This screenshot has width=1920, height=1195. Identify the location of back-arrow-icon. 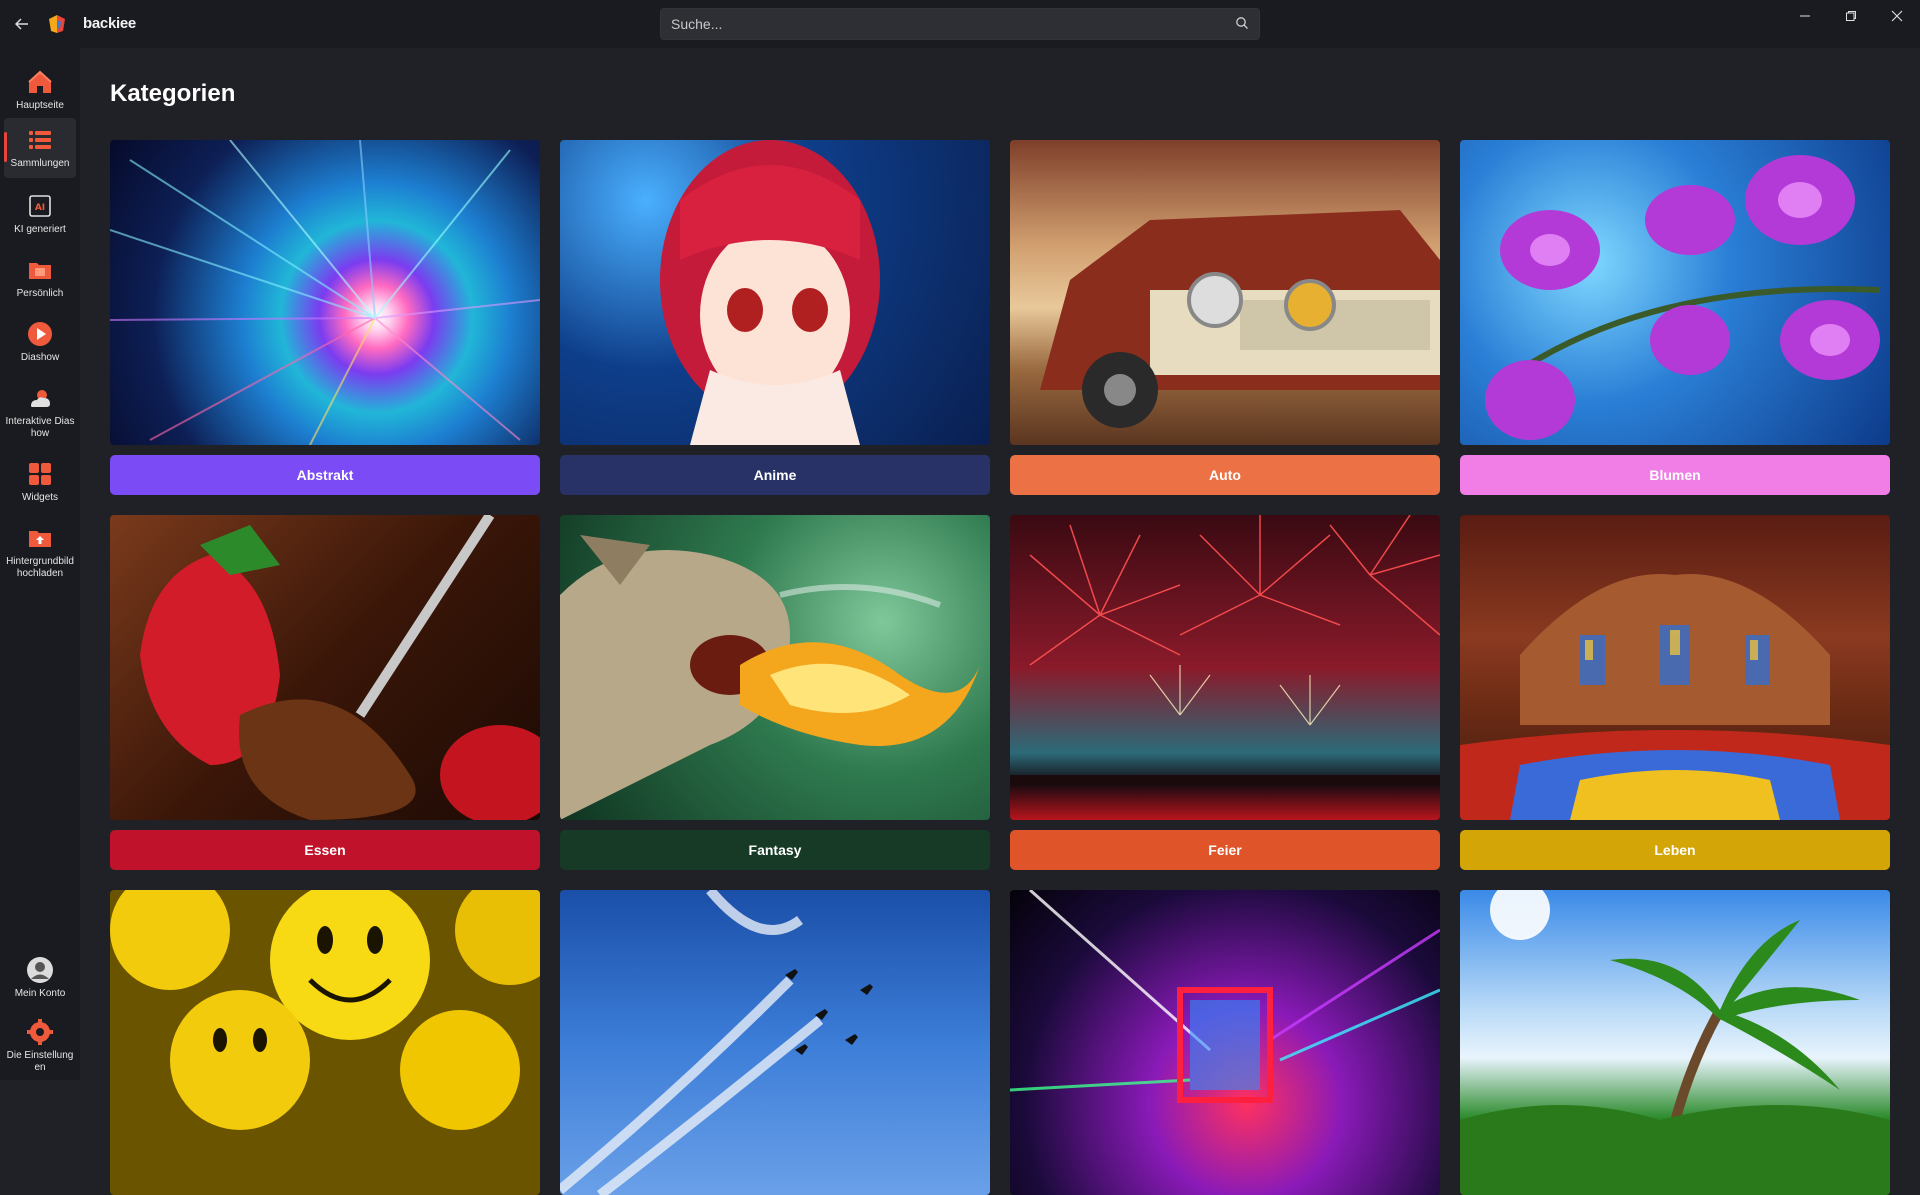
(22, 24).